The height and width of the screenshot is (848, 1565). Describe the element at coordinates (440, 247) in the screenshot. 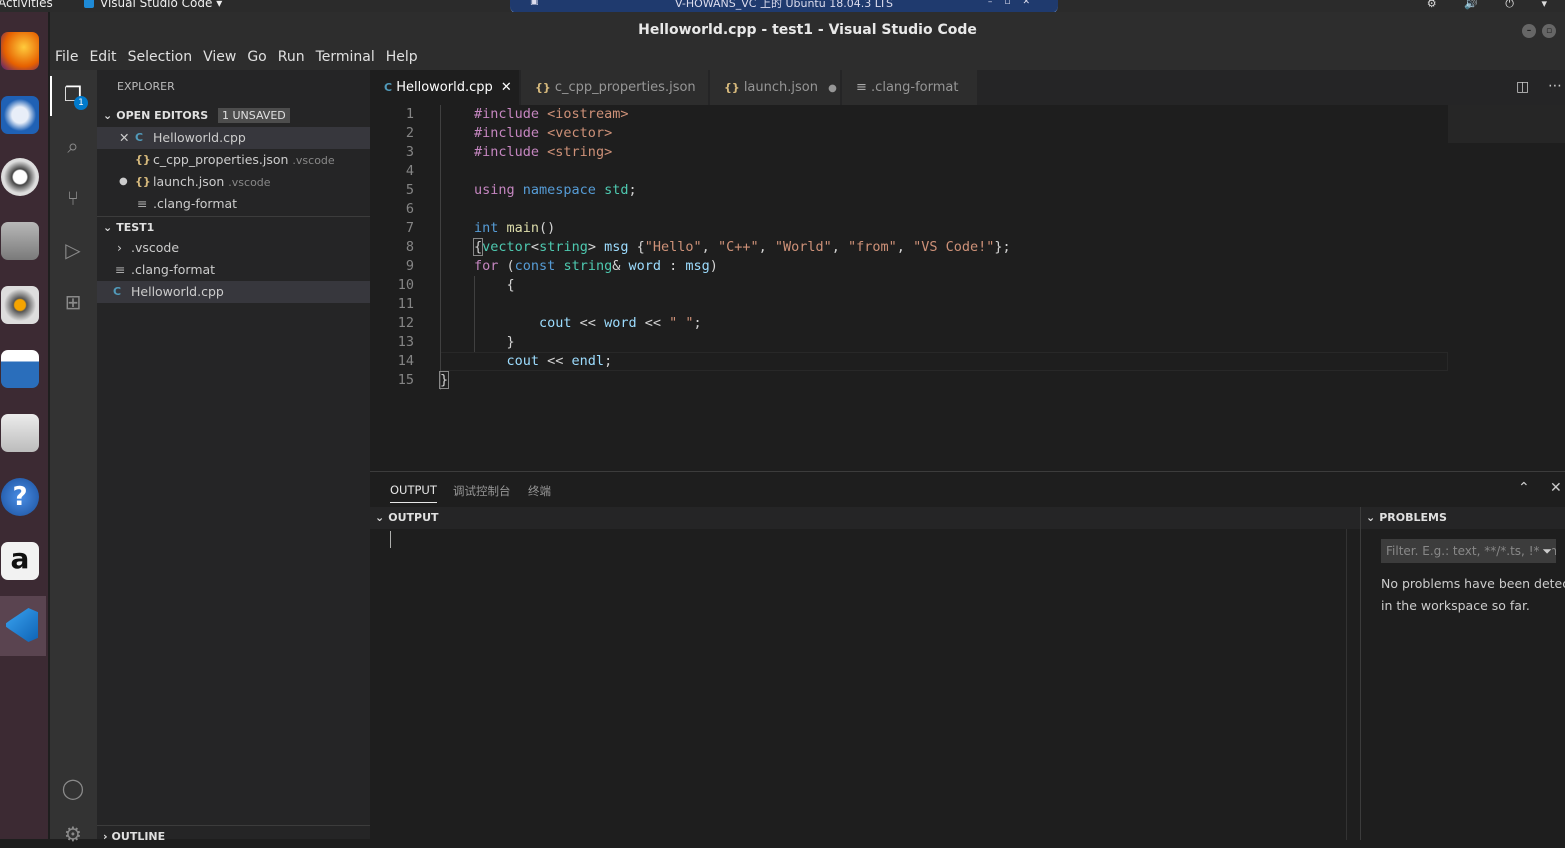

I see `indent-guide` at that location.